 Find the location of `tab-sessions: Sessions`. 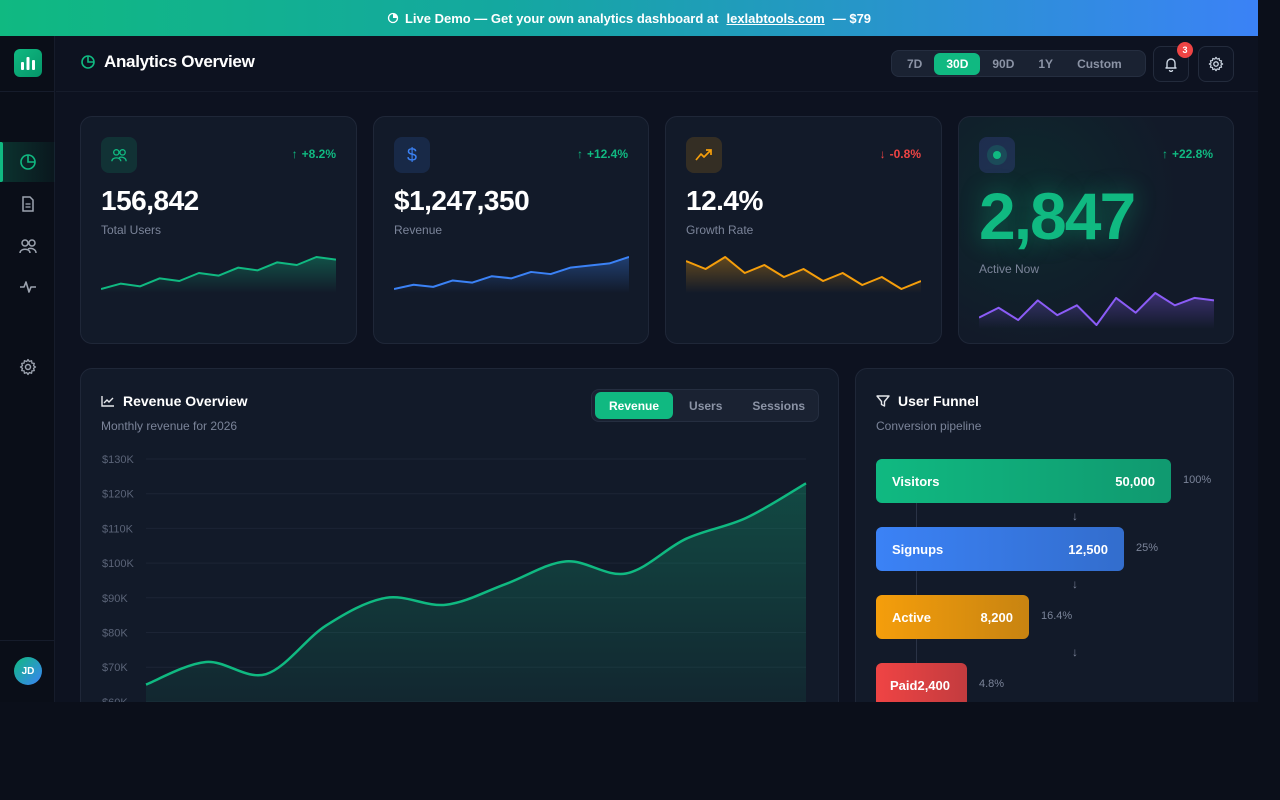

tab-sessions: Sessions is located at coordinates (778, 405).